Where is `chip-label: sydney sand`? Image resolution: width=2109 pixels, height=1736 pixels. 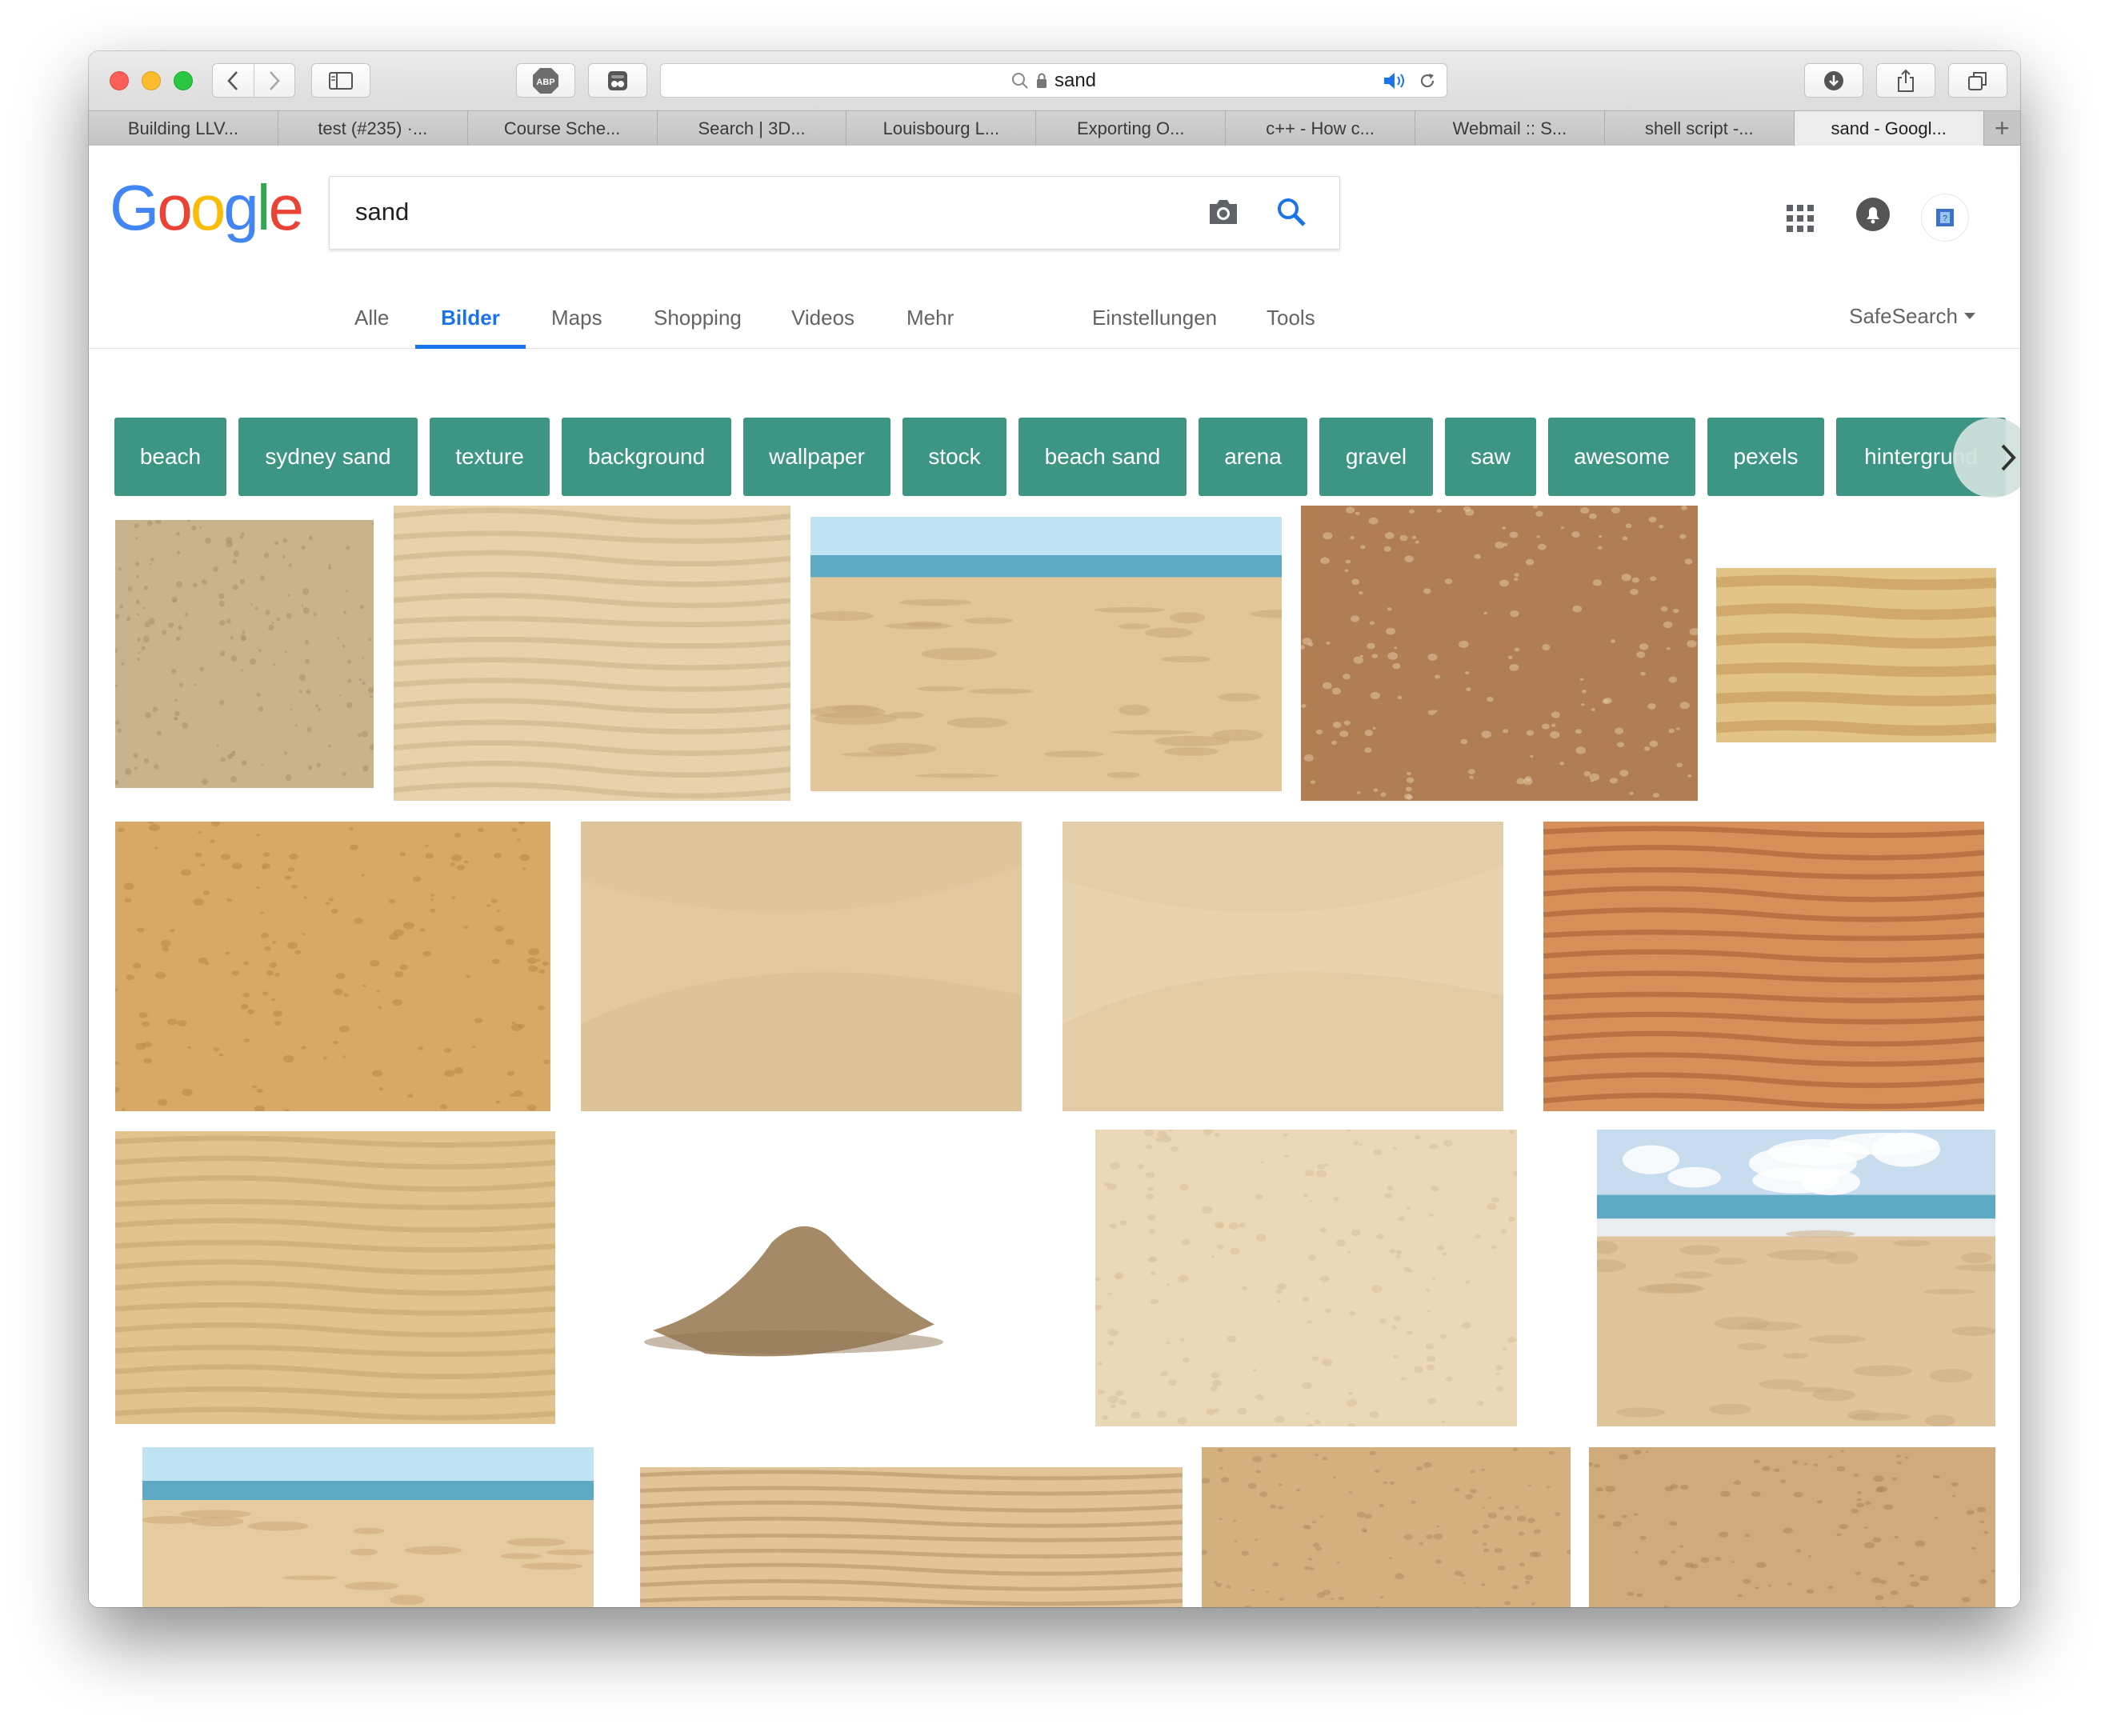 chip-label: sydney sand is located at coordinates (328, 456).